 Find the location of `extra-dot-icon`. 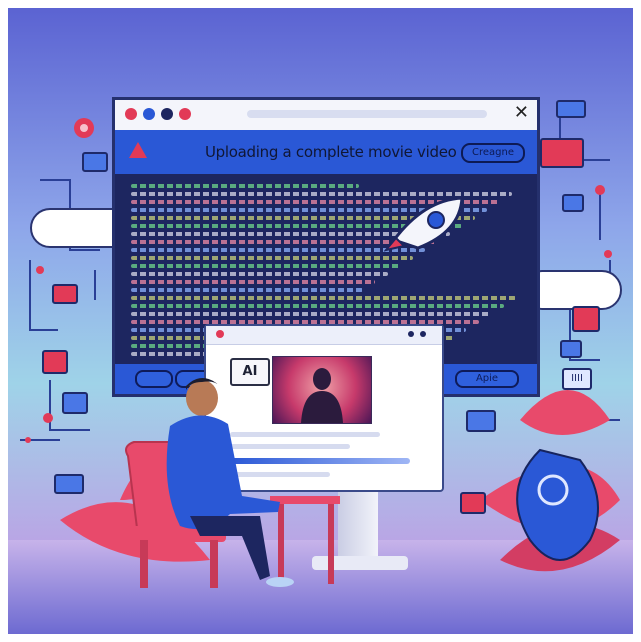

extra-dot-icon is located at coordinates (185, 114).